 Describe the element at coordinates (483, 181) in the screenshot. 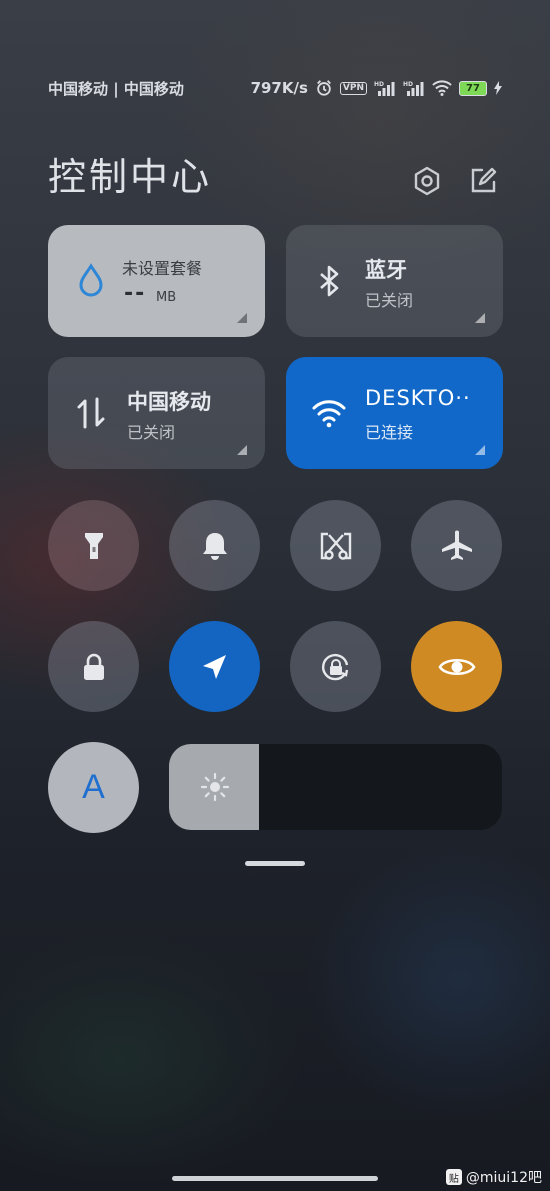

I see `edit-icon` at that location.